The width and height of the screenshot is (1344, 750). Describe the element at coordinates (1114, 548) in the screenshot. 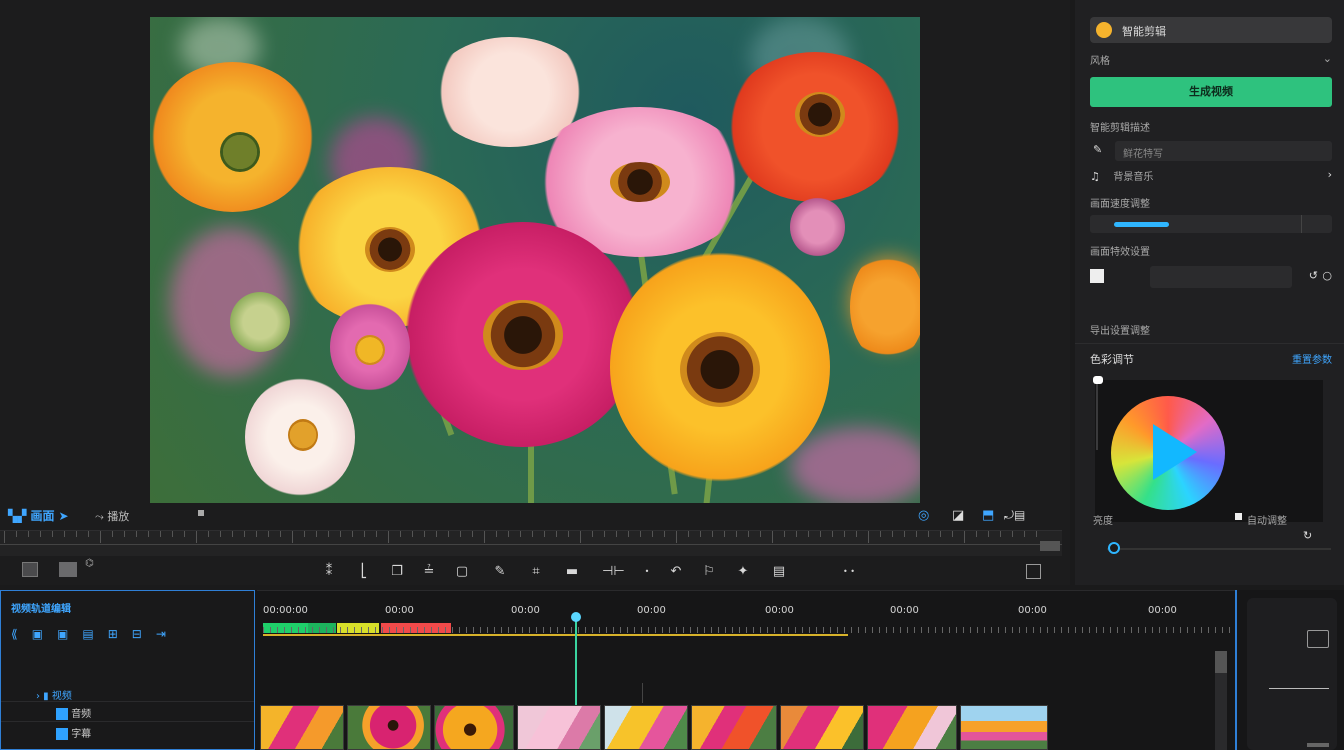

I see `brightness-handle` at that location.